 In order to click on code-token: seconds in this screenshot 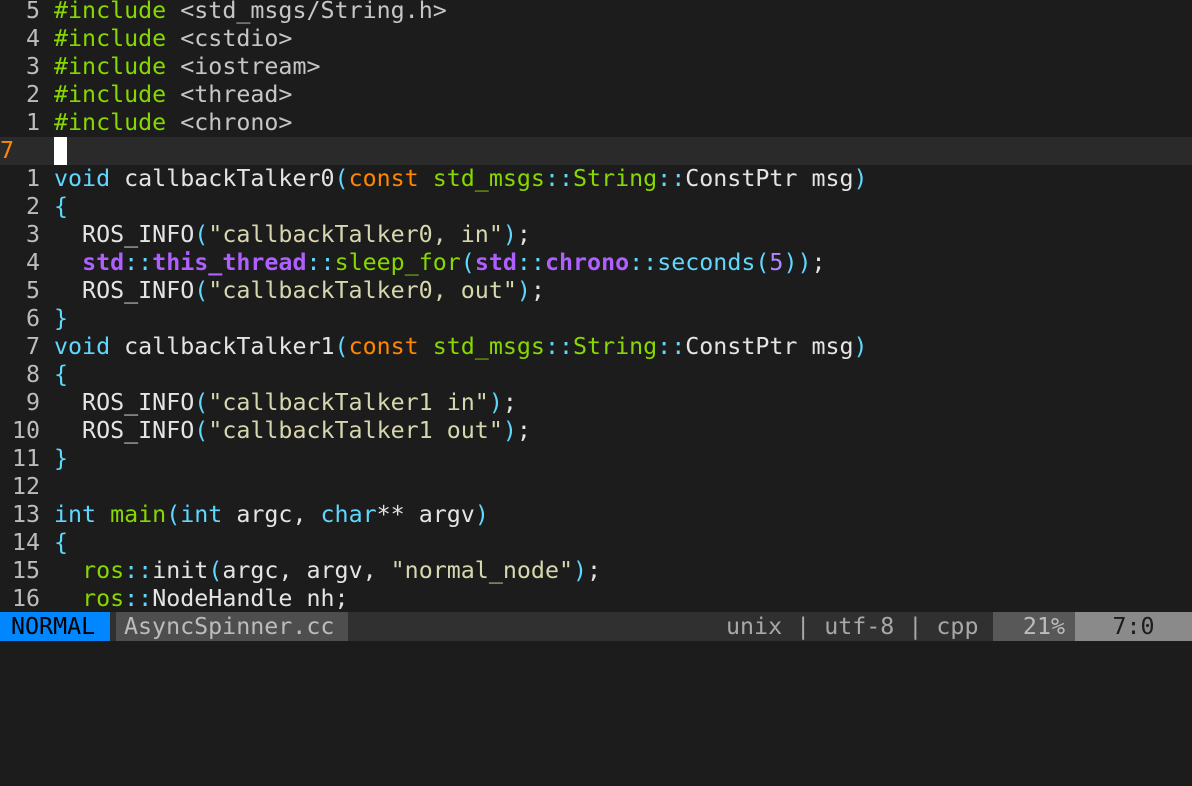, I will do `click(706, 262)`.